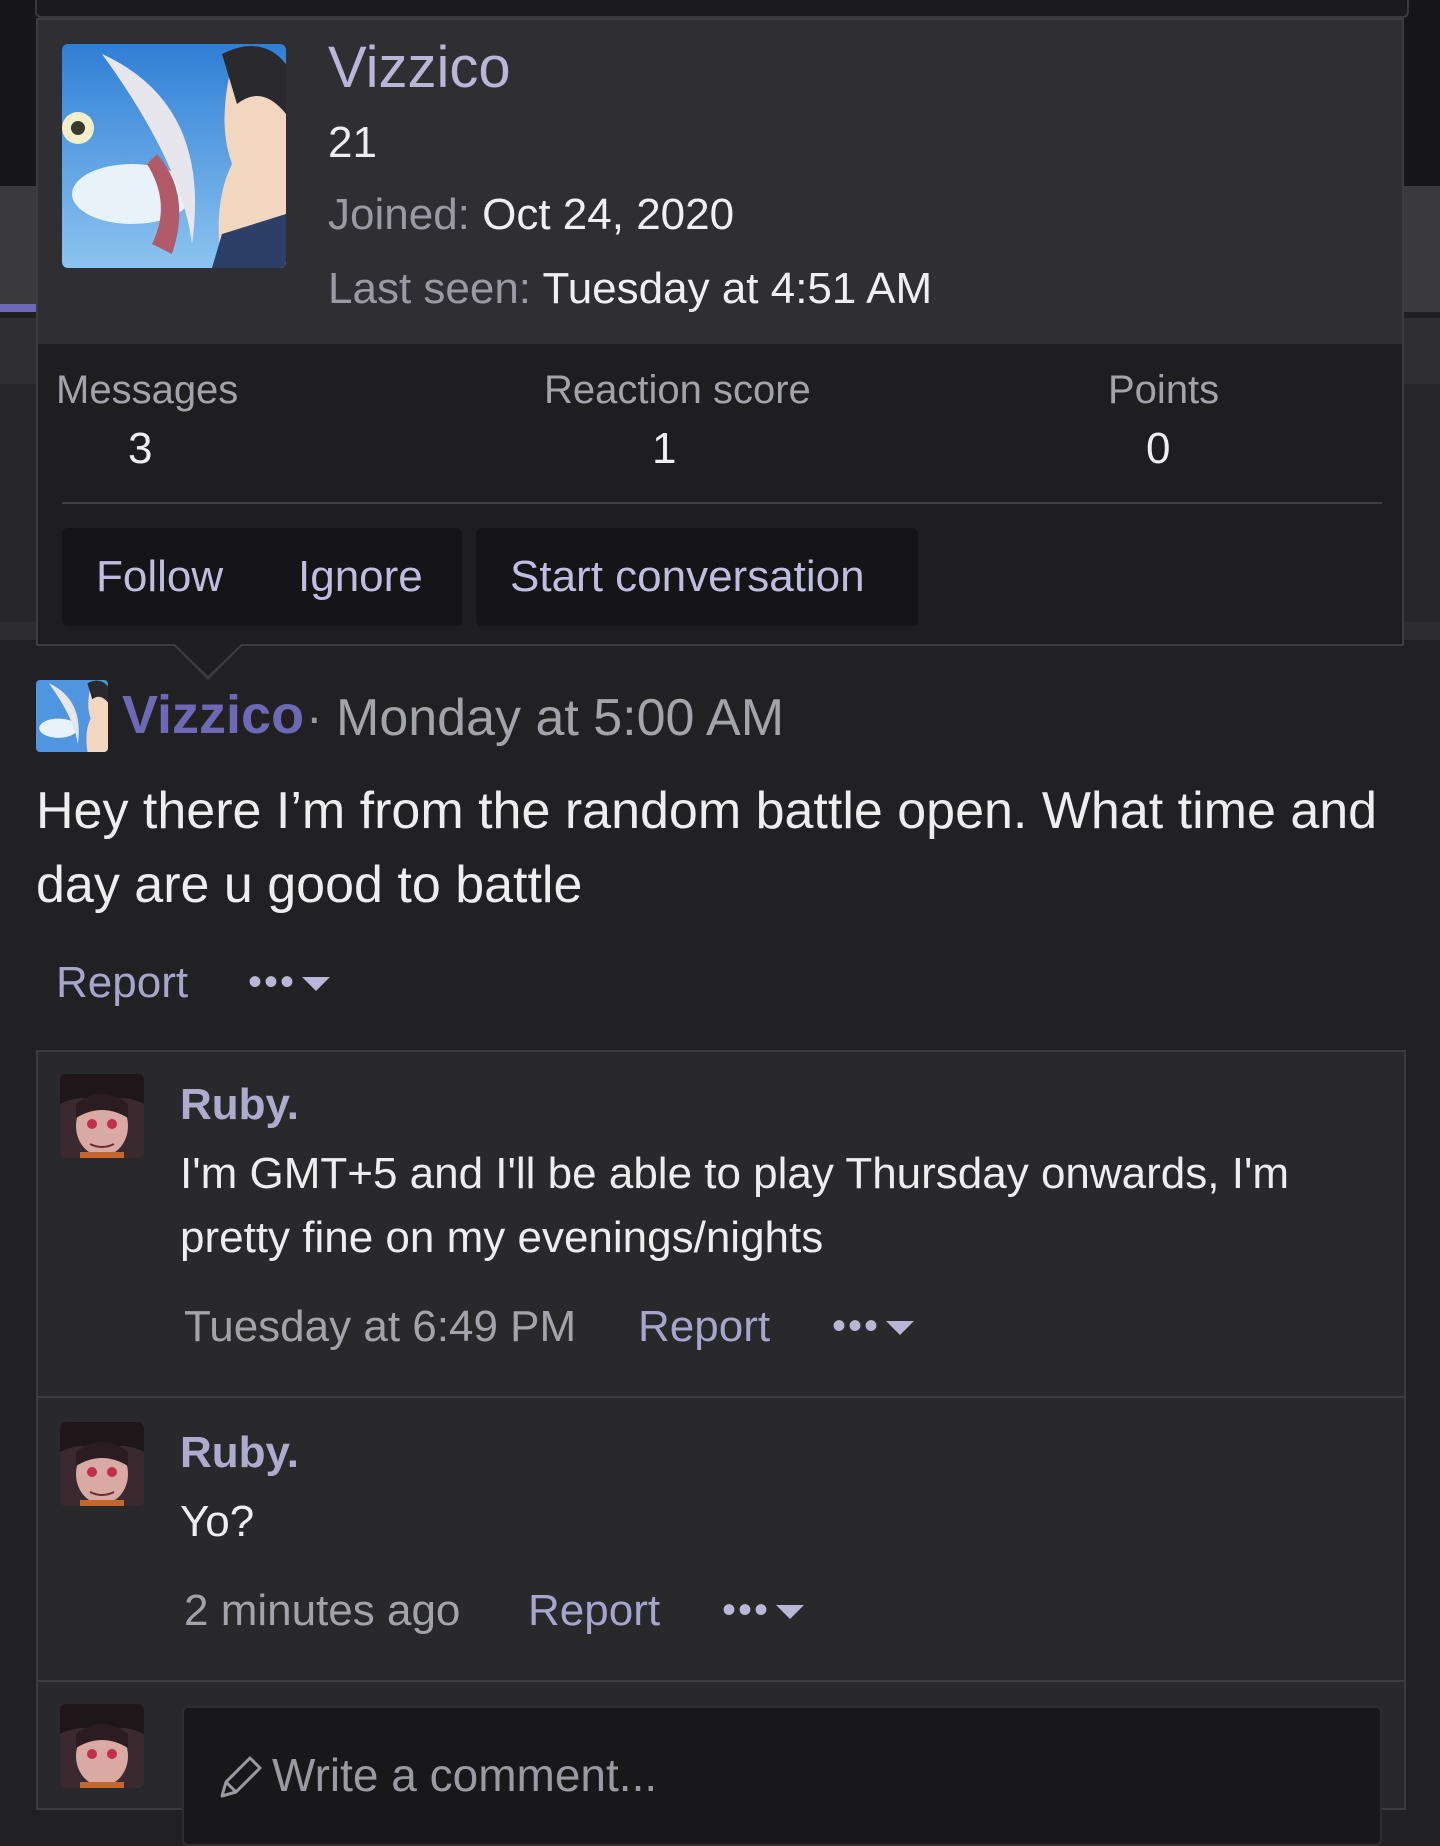  What do you see at coordinates (380, 1327) in the screenshot?
I see `comment-timestamp: Tuesday at 6:49 PM` at bounding box center [380, 1327].